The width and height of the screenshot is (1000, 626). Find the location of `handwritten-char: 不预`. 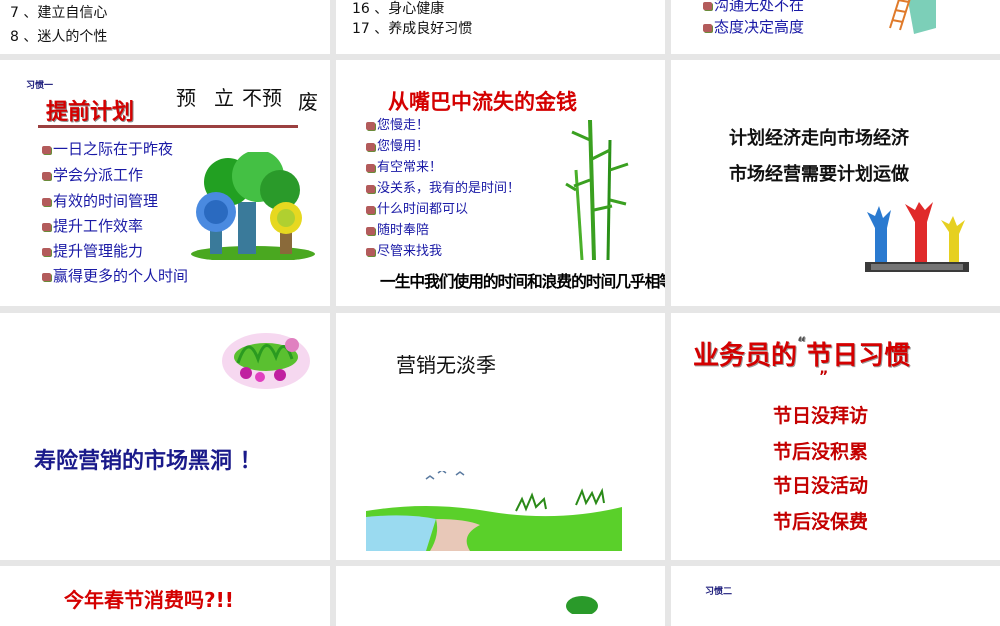

handwritten-char: 不预 is located at coordinates (262, 98).